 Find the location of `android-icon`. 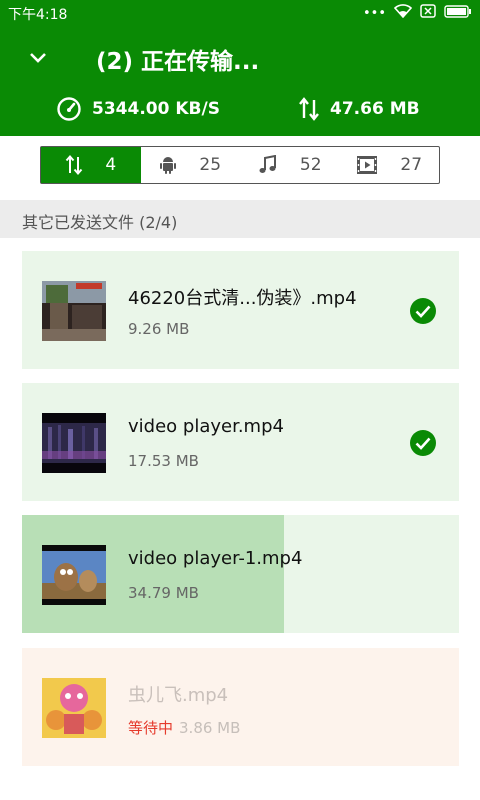

android-icon is located at coordinates (168, 165).